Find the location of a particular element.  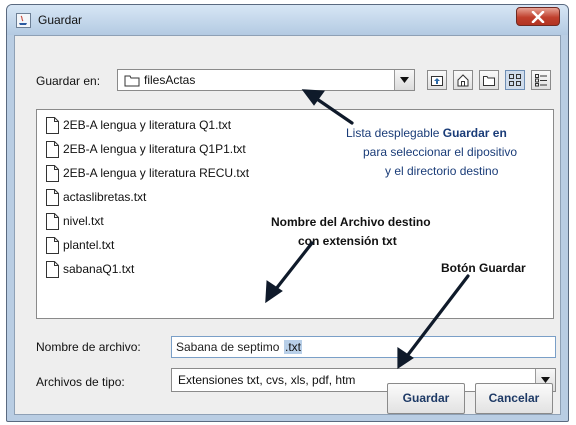

details-view-icon is located at coordinates (541, 80).